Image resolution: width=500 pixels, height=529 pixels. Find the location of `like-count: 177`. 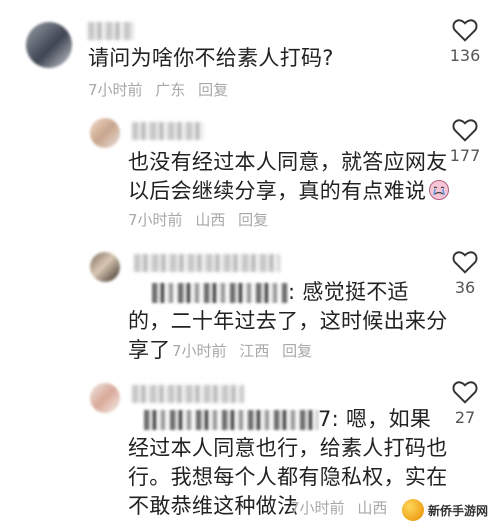

like-count: 177 is located at coordinates (465, 155).